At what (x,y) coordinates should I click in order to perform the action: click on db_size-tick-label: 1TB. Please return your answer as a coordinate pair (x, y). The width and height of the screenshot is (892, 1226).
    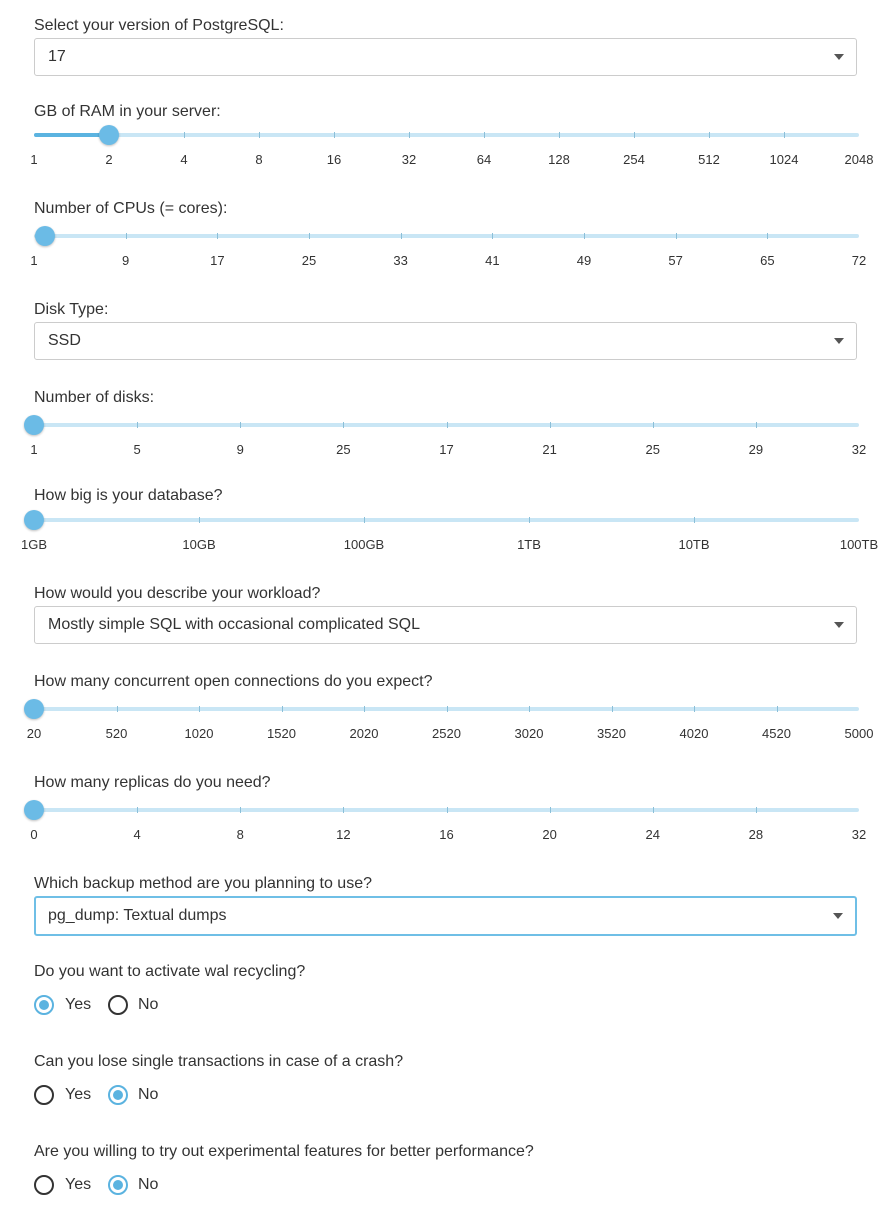
    Looking at the image, I should click on (529, 544).